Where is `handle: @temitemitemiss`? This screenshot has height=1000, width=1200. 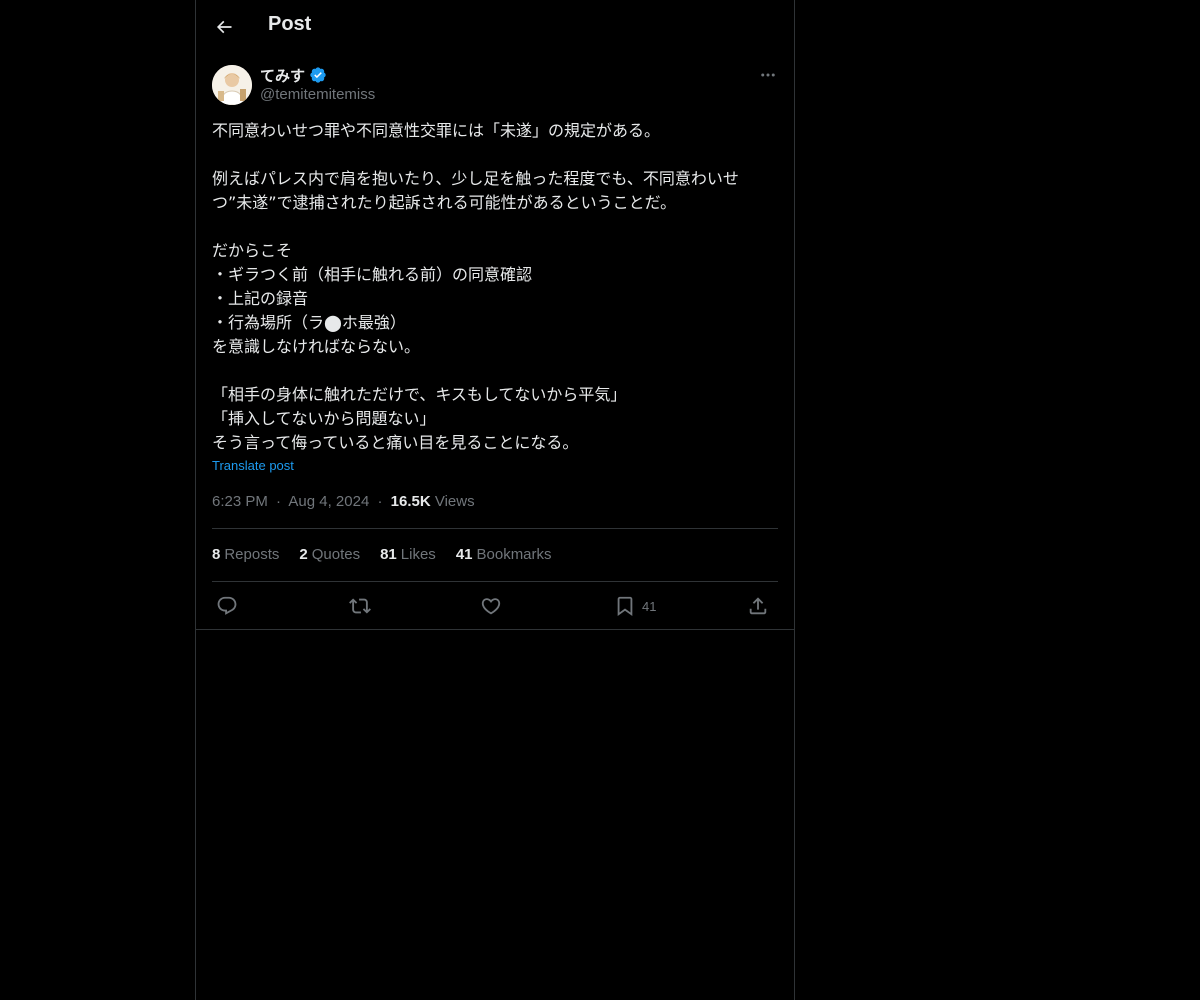
handle: @temitemitemiss is located at coordinates (317, 94).